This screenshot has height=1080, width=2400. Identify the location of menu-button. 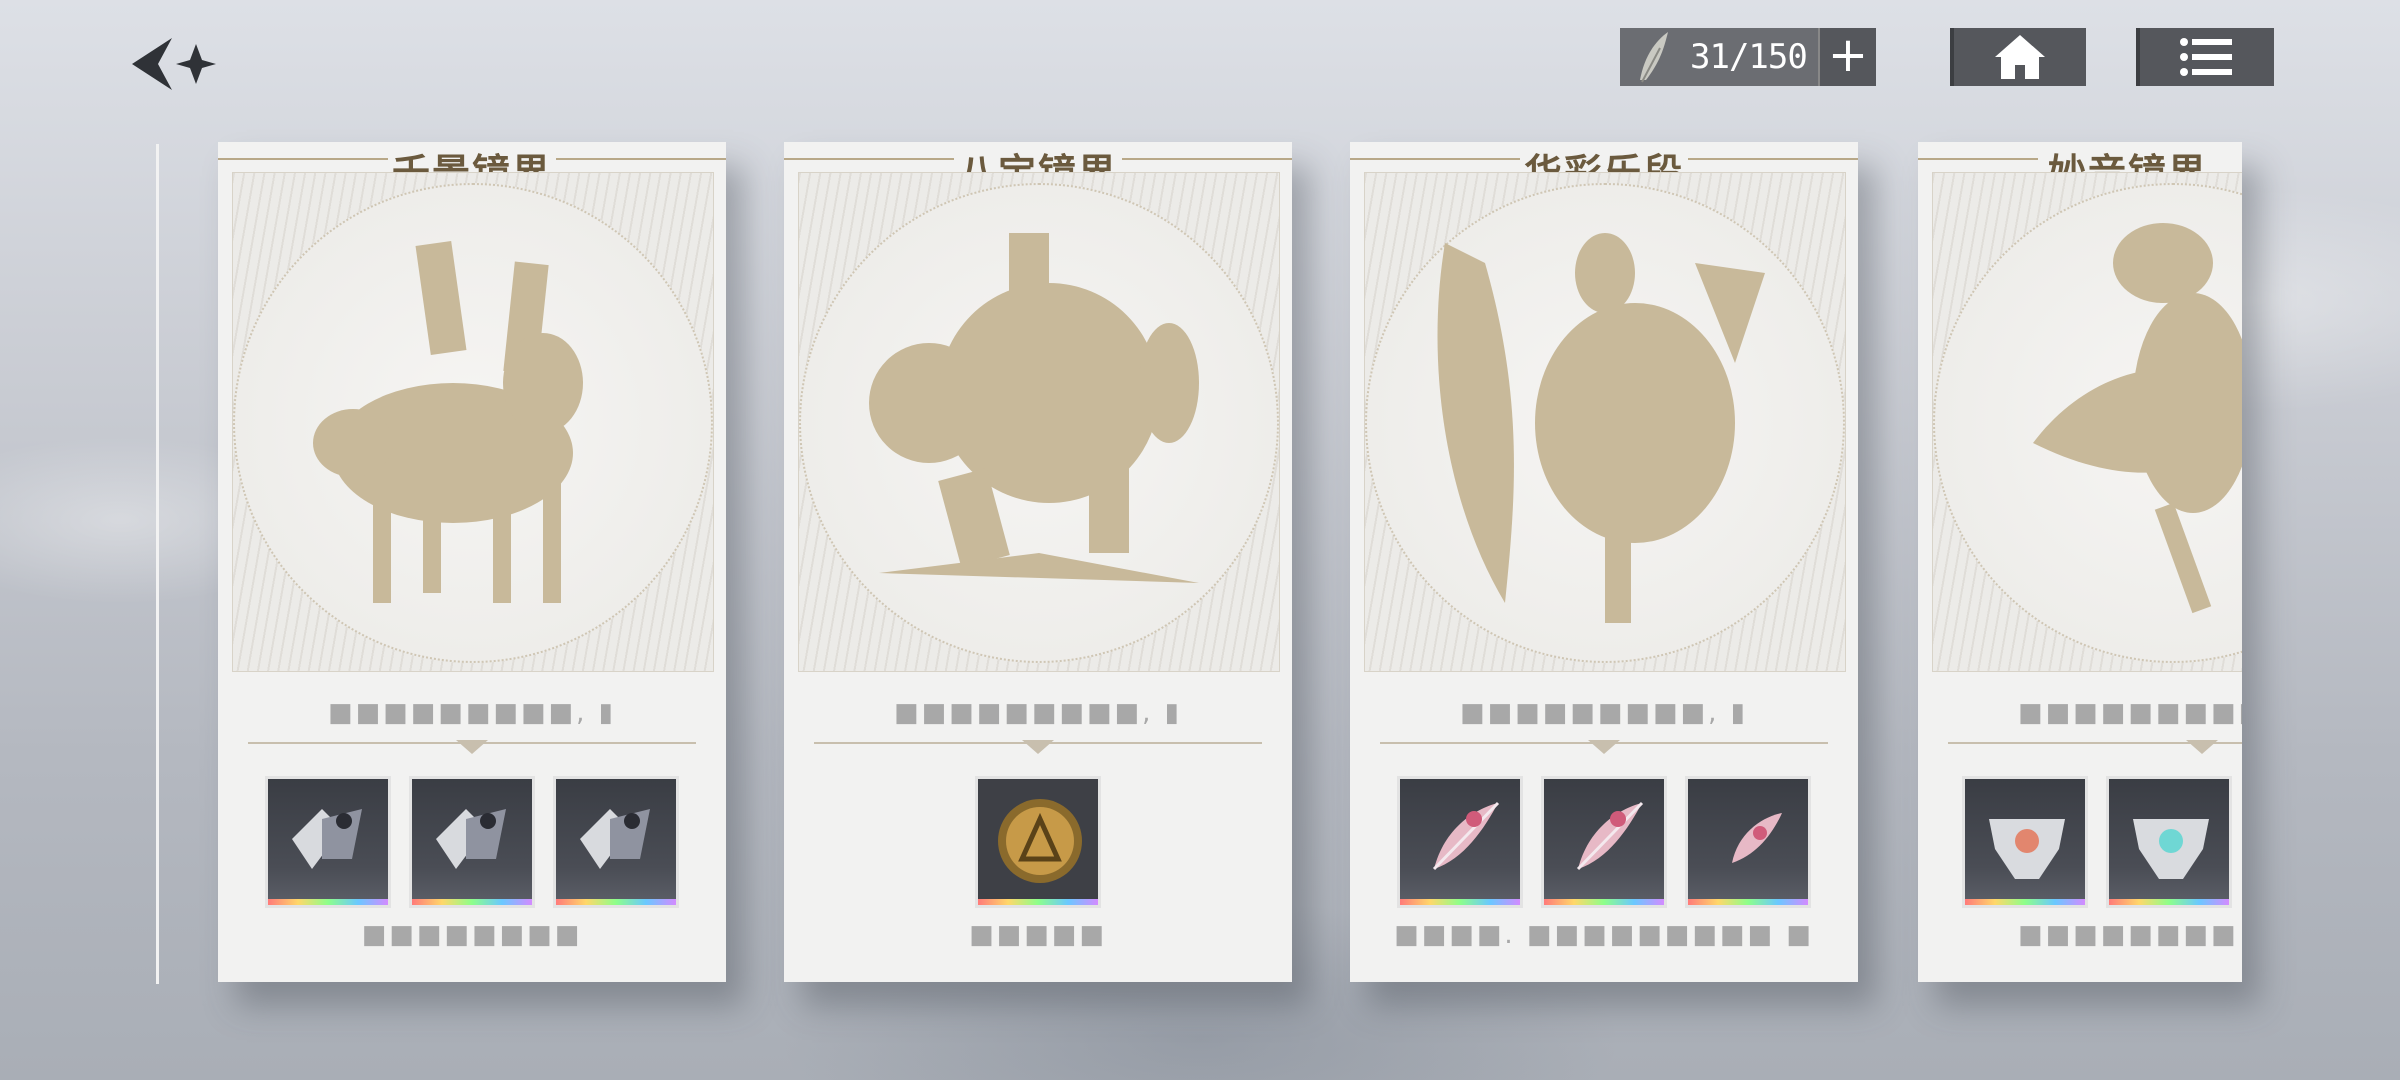
(2205, 57).